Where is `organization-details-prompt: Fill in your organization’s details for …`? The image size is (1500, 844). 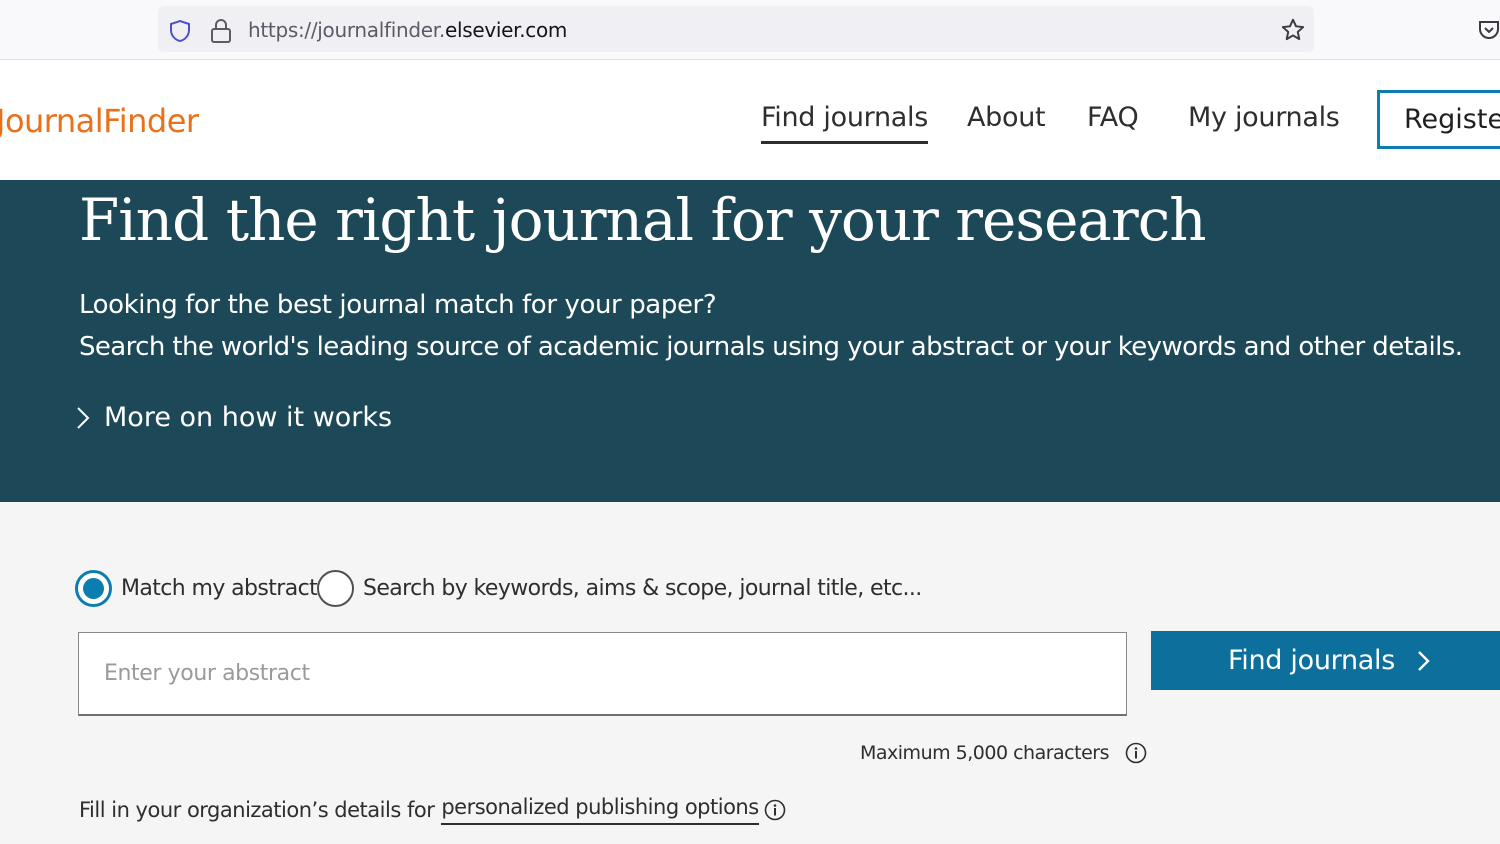
organization-details-prompt: Fill in your organization’s details for … is located at coordinates (432, 810).